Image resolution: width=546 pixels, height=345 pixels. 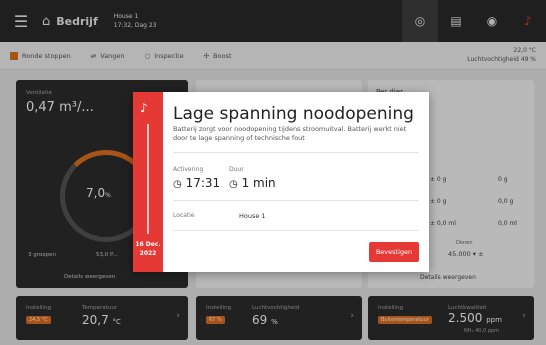 What do you see at coordinates (233, 184) in the screenshot?
I see `timer-icon: ◷` at bounding box center [233, 184].